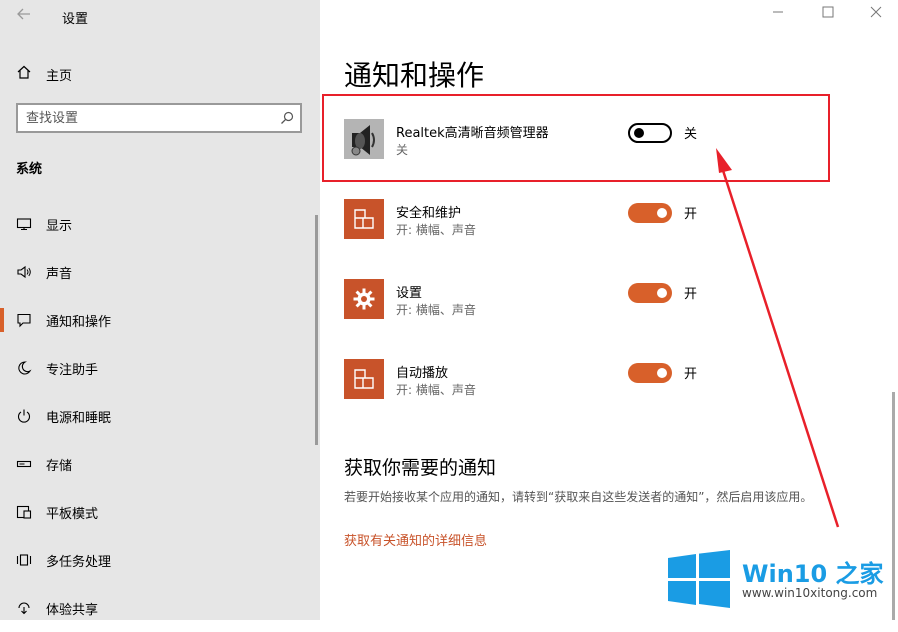  What do you see at coordinates (72, 514) in the screenshot?
I see `sidebar-item-label: 平板模式` at bounding box center [72, 514].